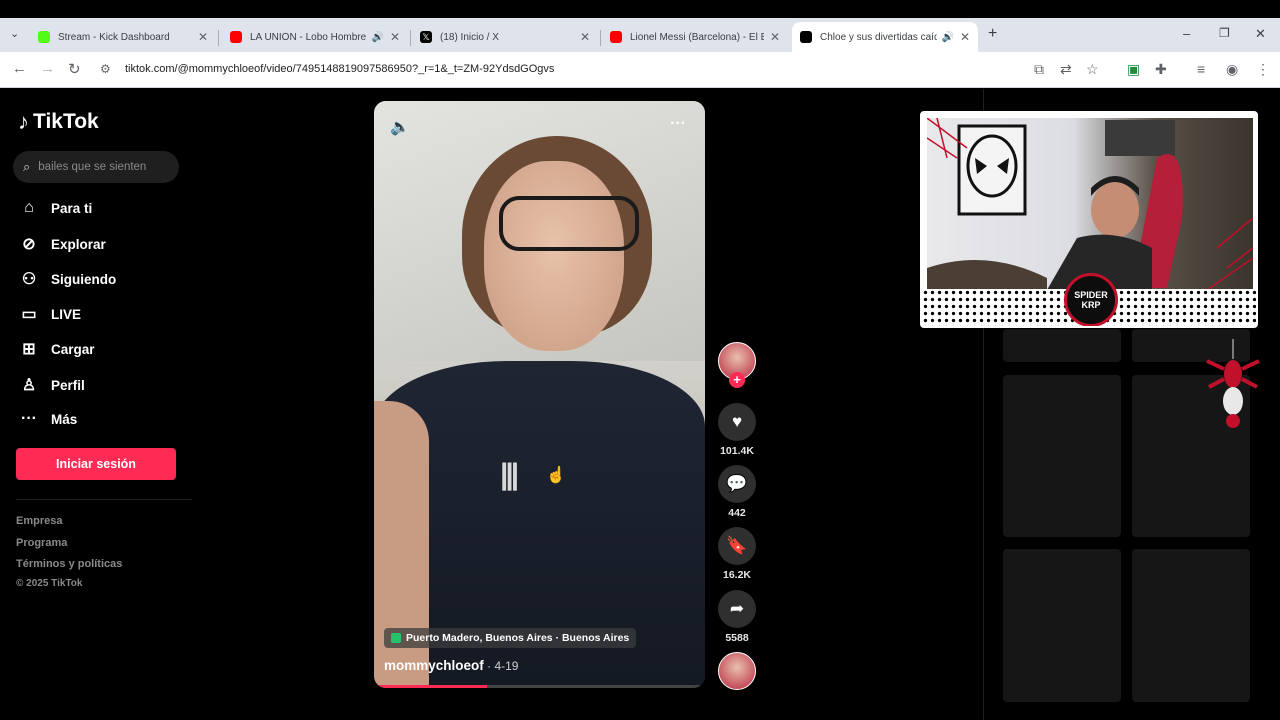 The width and height of the screenshot is (1280, 720). What do you see at coordinates (96, 464) in the screenshot?
I see `login-button: Iniciar sesión` at bounding box center [96, 464].